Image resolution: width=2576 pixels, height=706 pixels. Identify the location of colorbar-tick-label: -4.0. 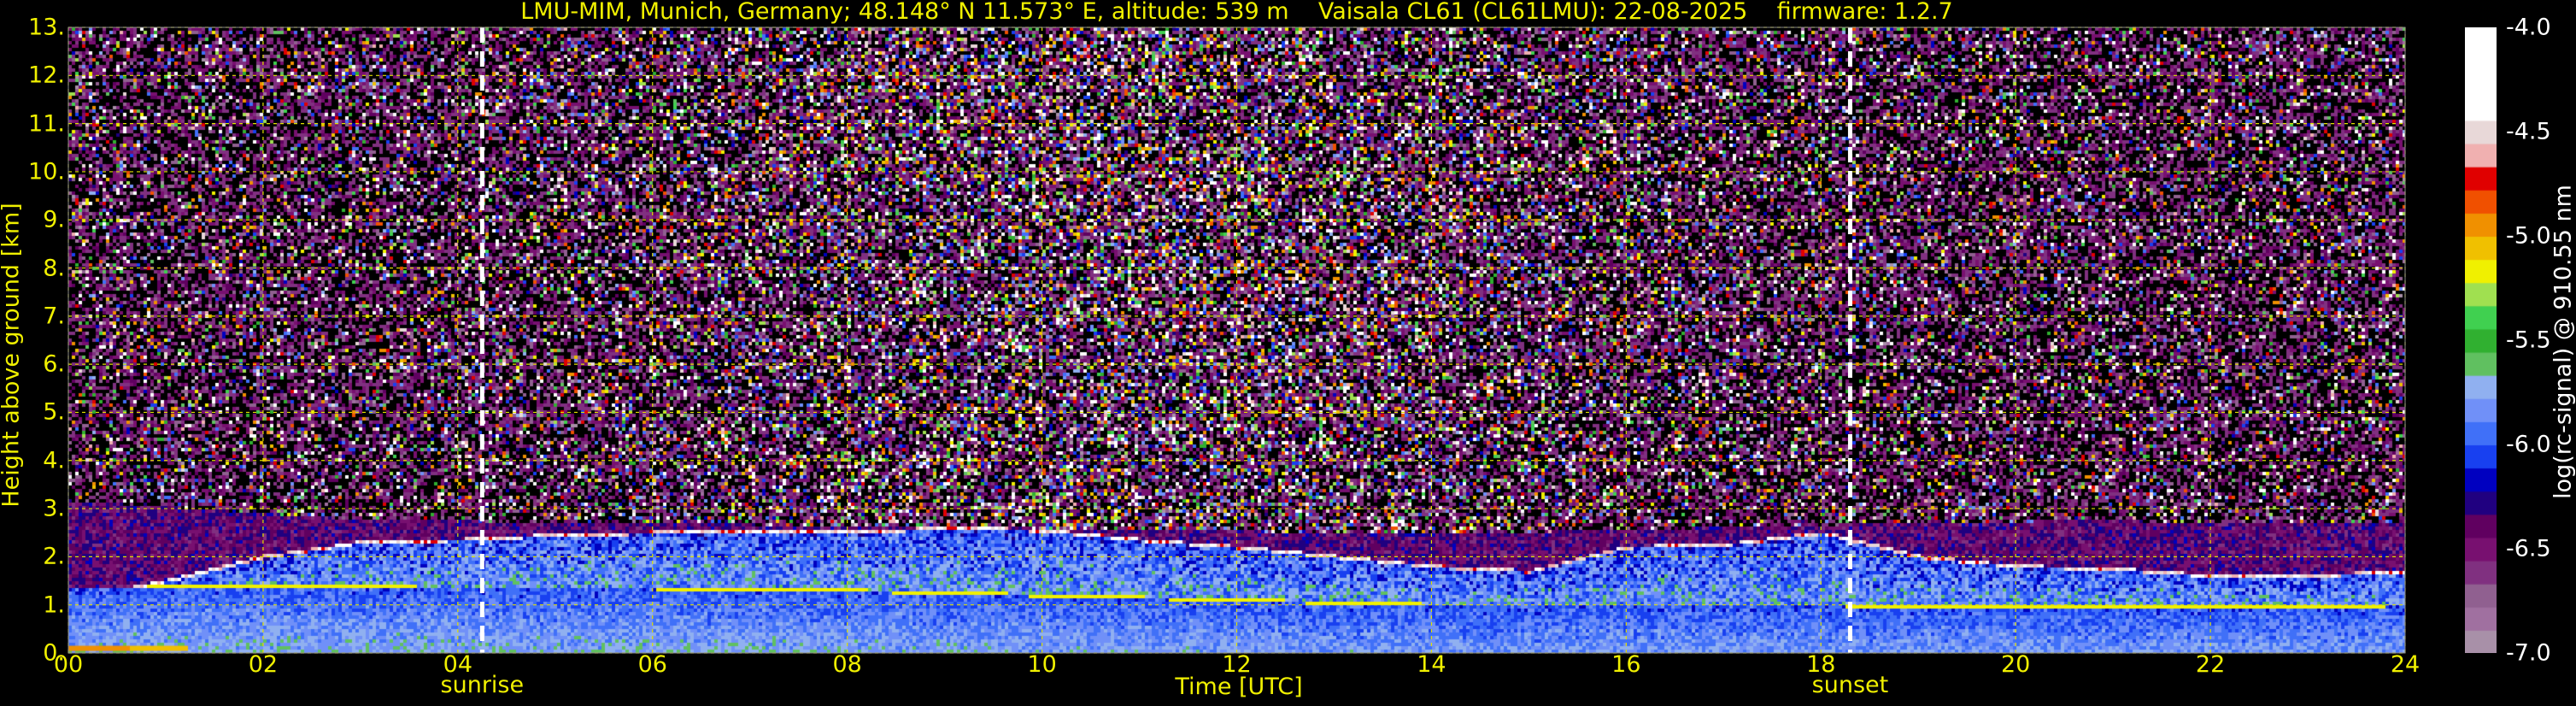
(2528, 27).